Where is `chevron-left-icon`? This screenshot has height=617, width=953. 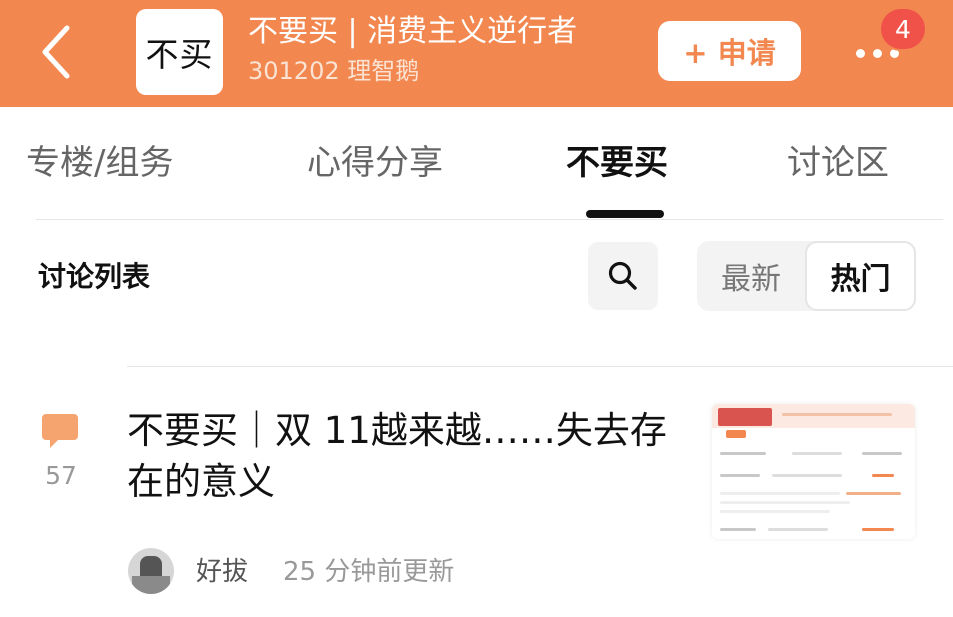
chevron-left-icon is located at coordinates (56, 52).